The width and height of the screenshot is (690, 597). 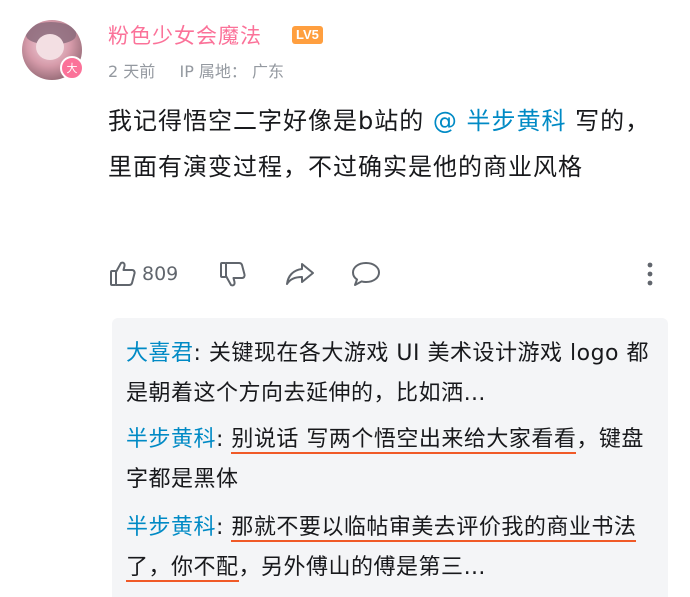 What do you see at coordinates (268, 71) in the screenshot?
I see `ip-location: 广东` at bounding box center [268, 71].